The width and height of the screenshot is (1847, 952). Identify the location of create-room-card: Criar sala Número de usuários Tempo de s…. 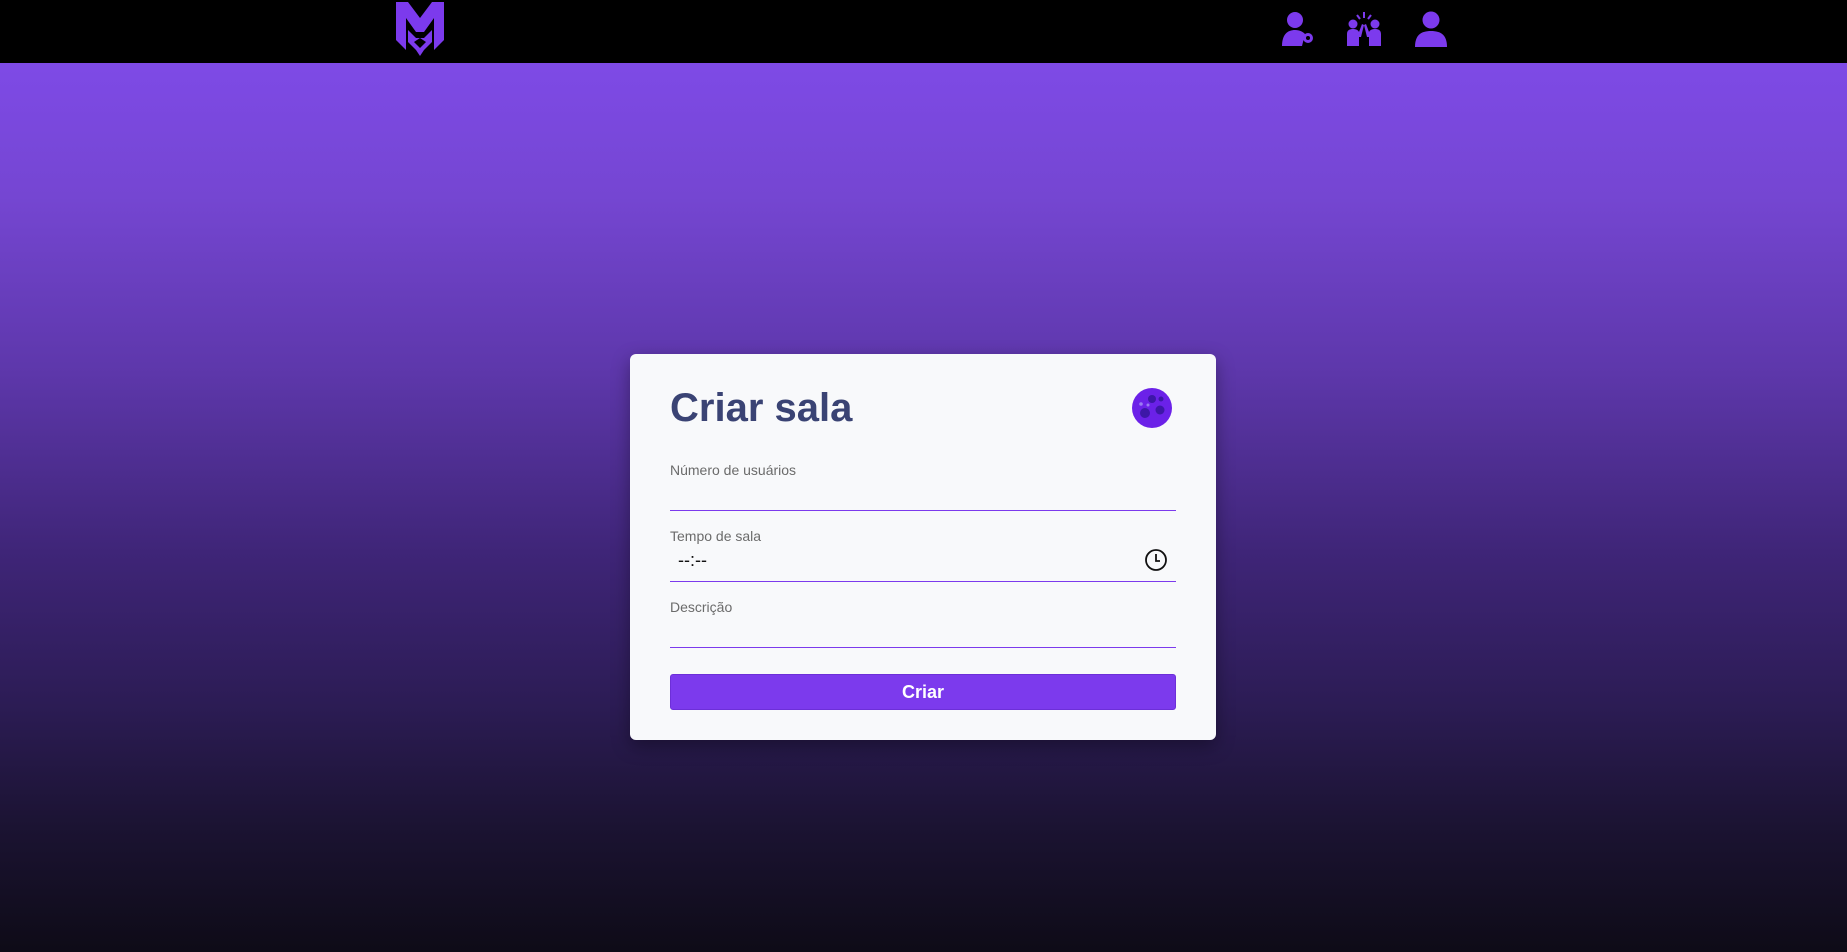
(923, 547).